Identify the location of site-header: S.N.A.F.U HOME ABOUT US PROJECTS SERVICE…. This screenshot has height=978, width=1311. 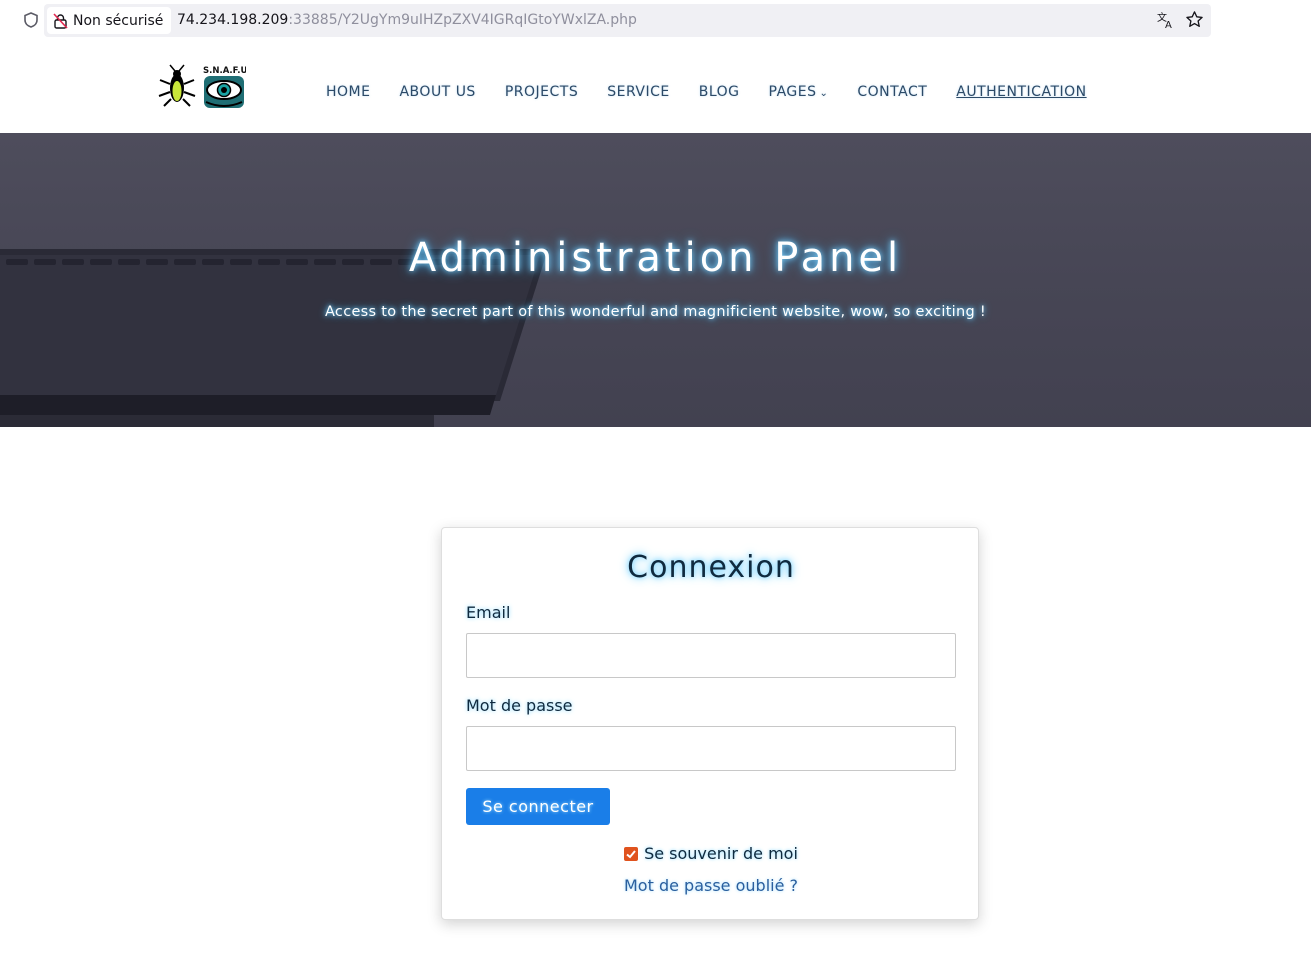
(655, 87).